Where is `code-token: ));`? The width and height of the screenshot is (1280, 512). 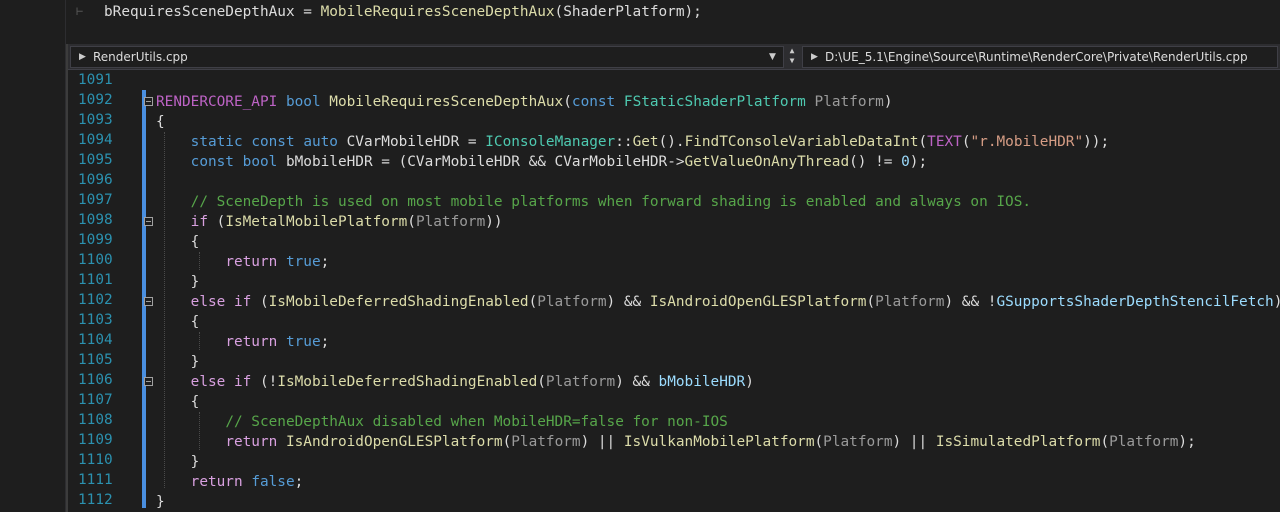 code-token: )); is located at coordinates (1096, 142).